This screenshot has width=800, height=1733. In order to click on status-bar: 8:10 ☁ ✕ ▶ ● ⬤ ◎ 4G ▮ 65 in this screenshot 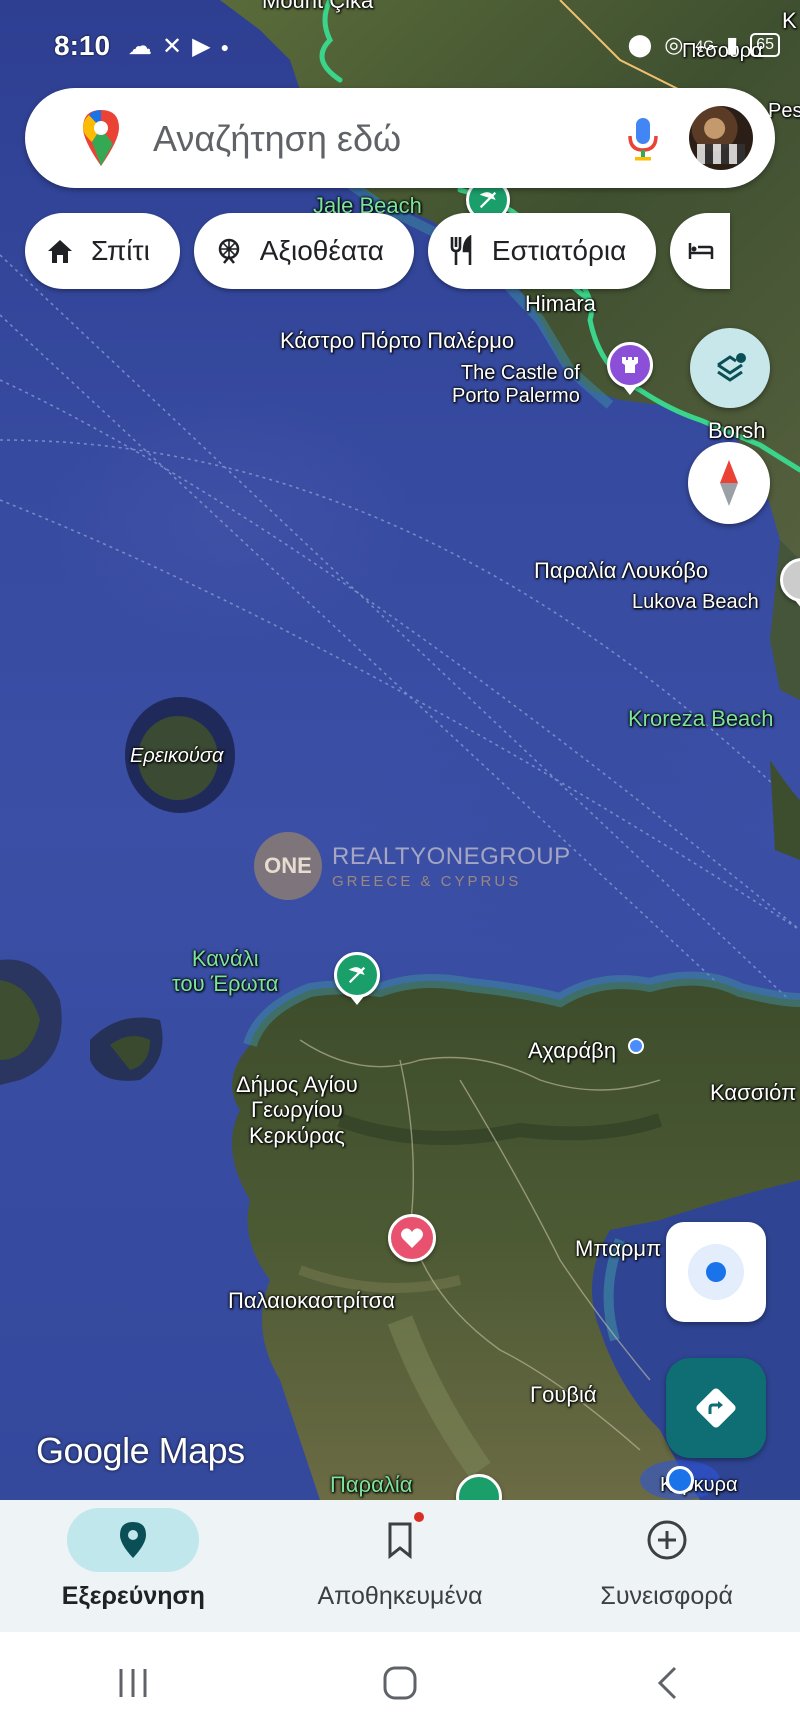, I will do `click(400, 45)`.